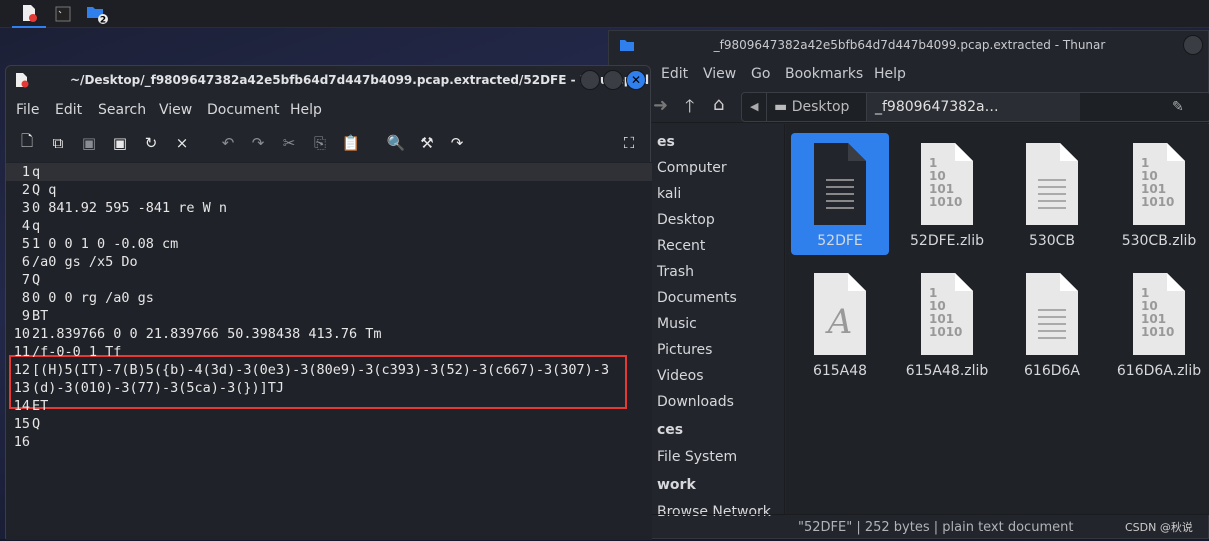 The height and width of the screenshot is (541, 1209). What do you see at coordinates (675, 272) in the screenshot?
I see `sidebar-item: Trash` at bounding box center [675, 272].